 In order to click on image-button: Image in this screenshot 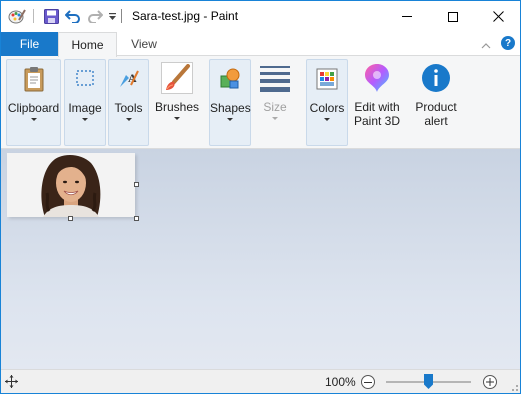, I will do `click(85, 102)`.